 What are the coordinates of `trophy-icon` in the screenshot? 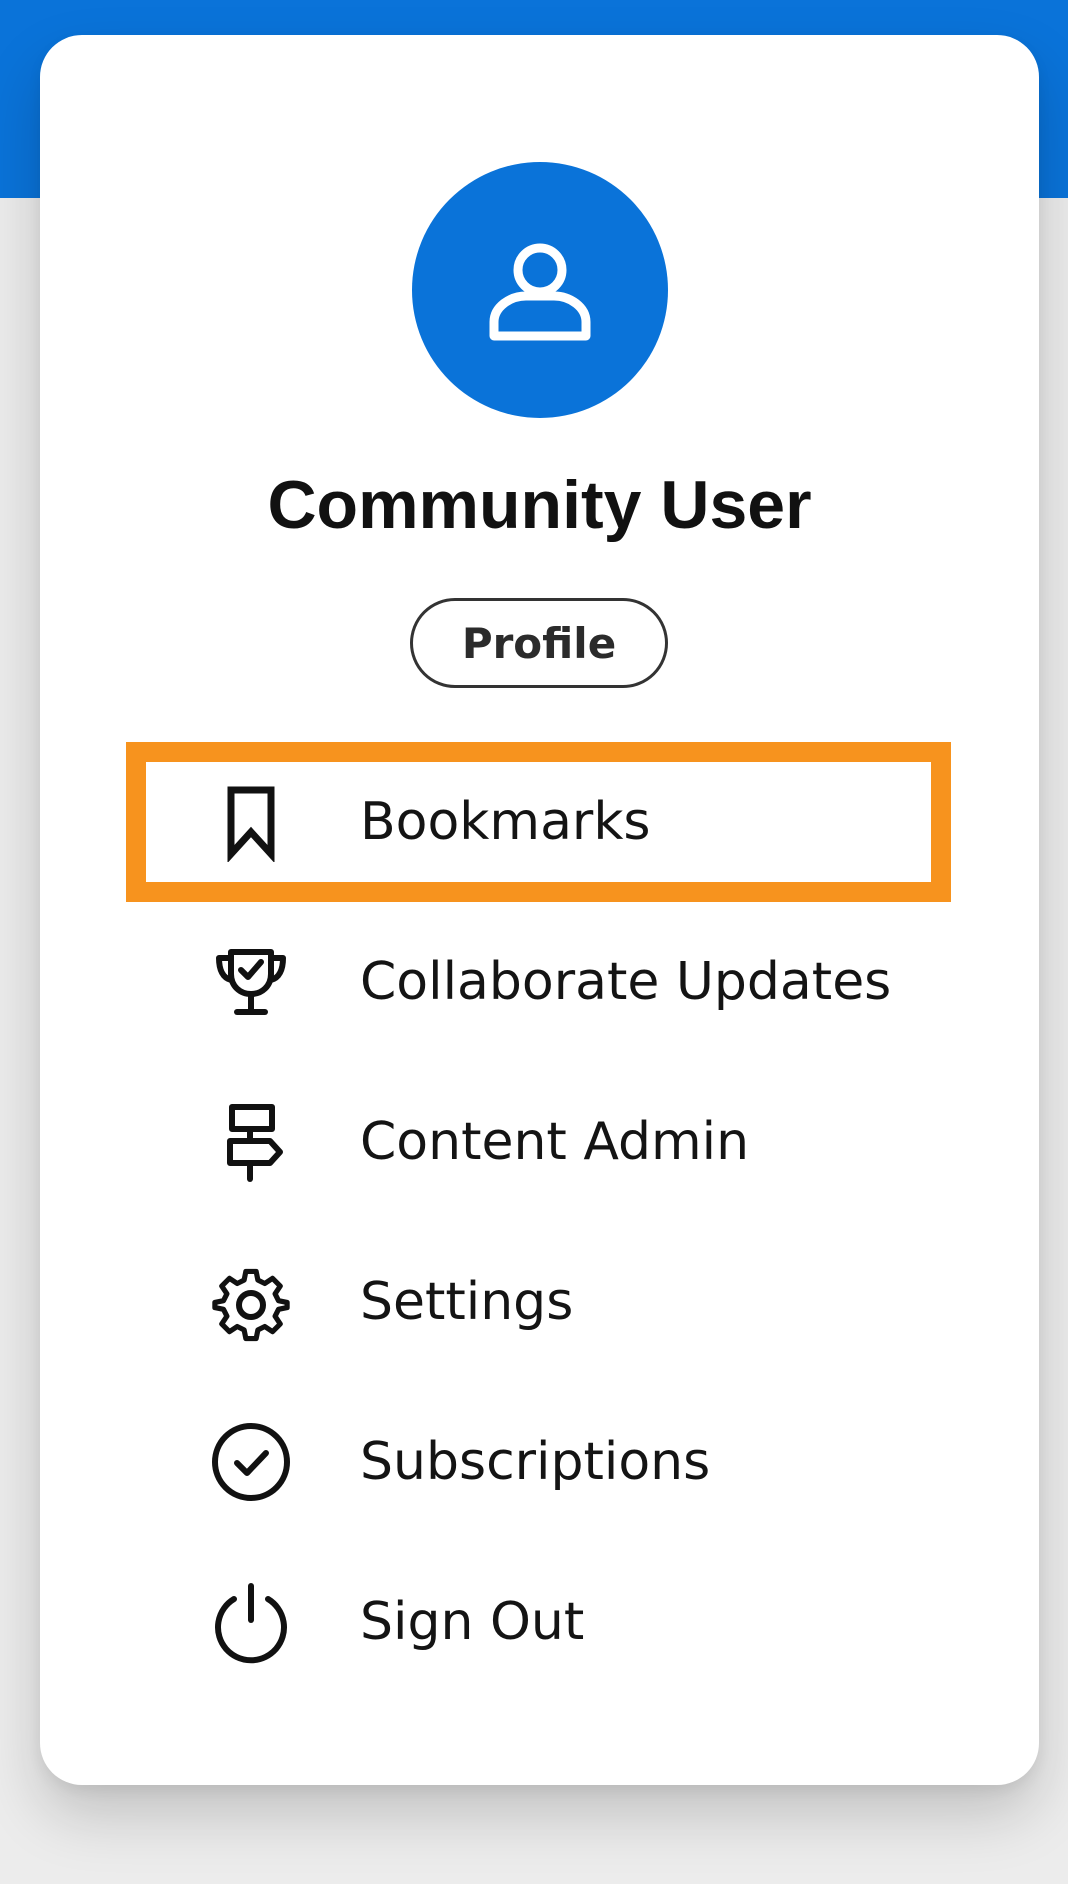 It's located at (251, 982).